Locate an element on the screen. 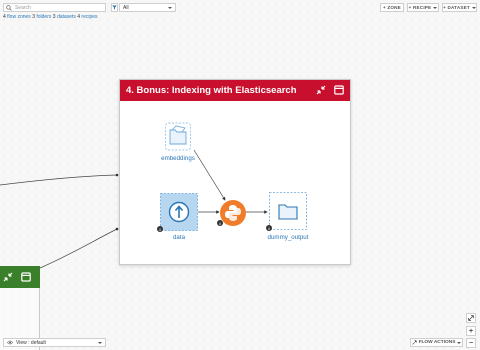 The height and width of the screenshot is (350, 480). view-select-value: View : default is located at coordinates (31, 342).